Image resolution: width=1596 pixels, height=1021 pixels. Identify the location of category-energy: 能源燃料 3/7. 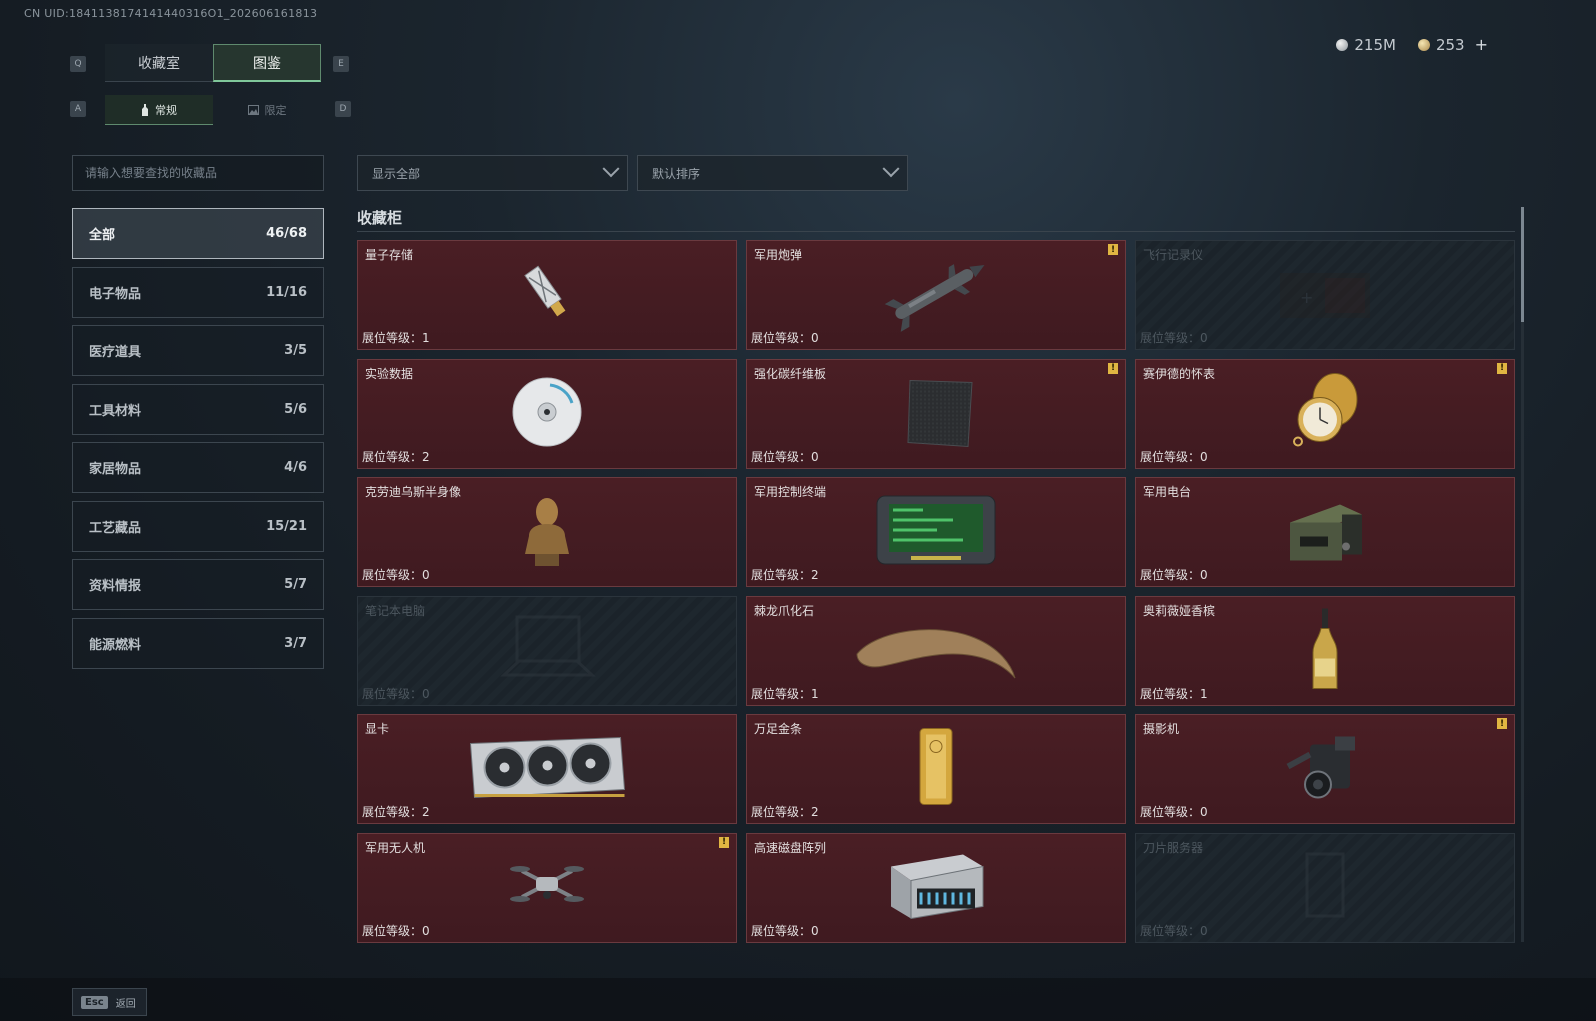
(198, 643).